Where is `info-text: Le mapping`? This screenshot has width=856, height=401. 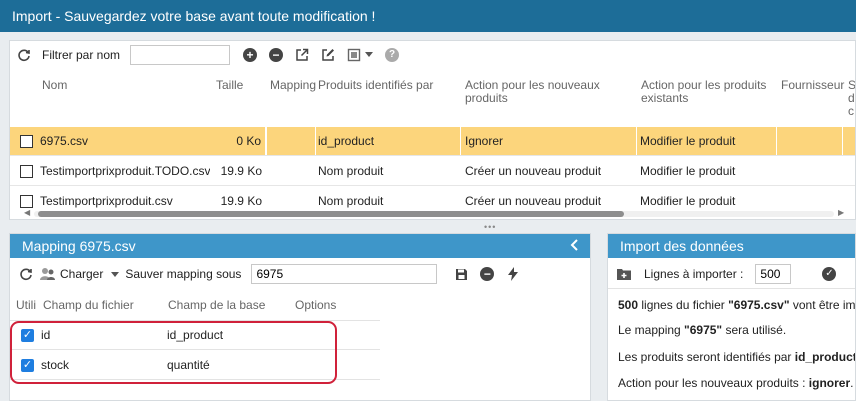
info-text: Le mapping is located at coordinates (651, 330).